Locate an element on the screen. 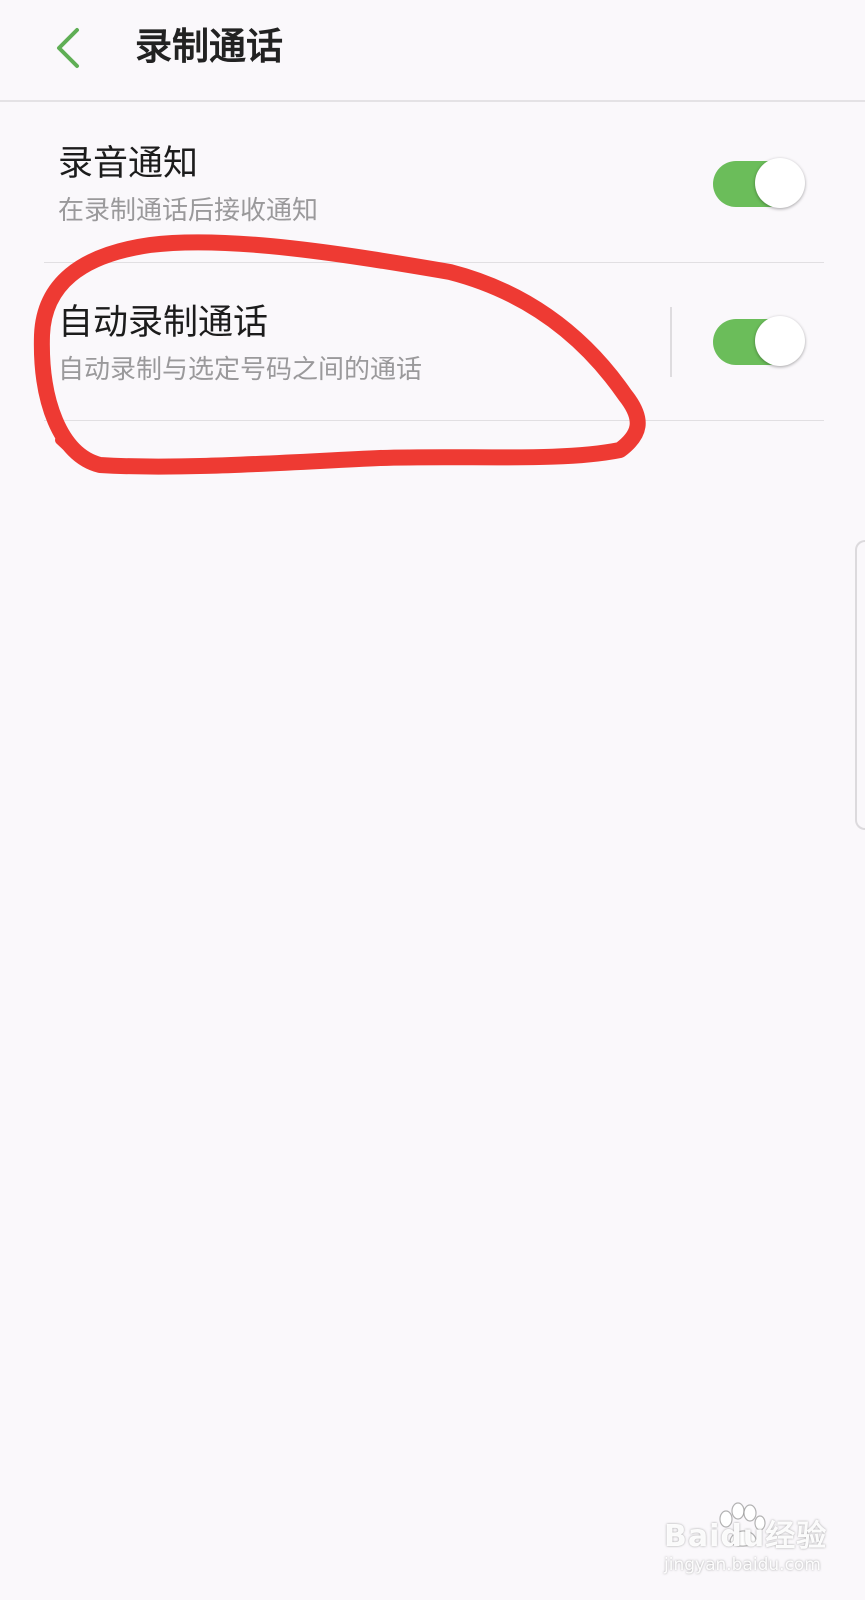 The image size is (865, 1600). setting-subtitle: 自动录制与选定号码之间的通话 is located at coordinates (240, 370).